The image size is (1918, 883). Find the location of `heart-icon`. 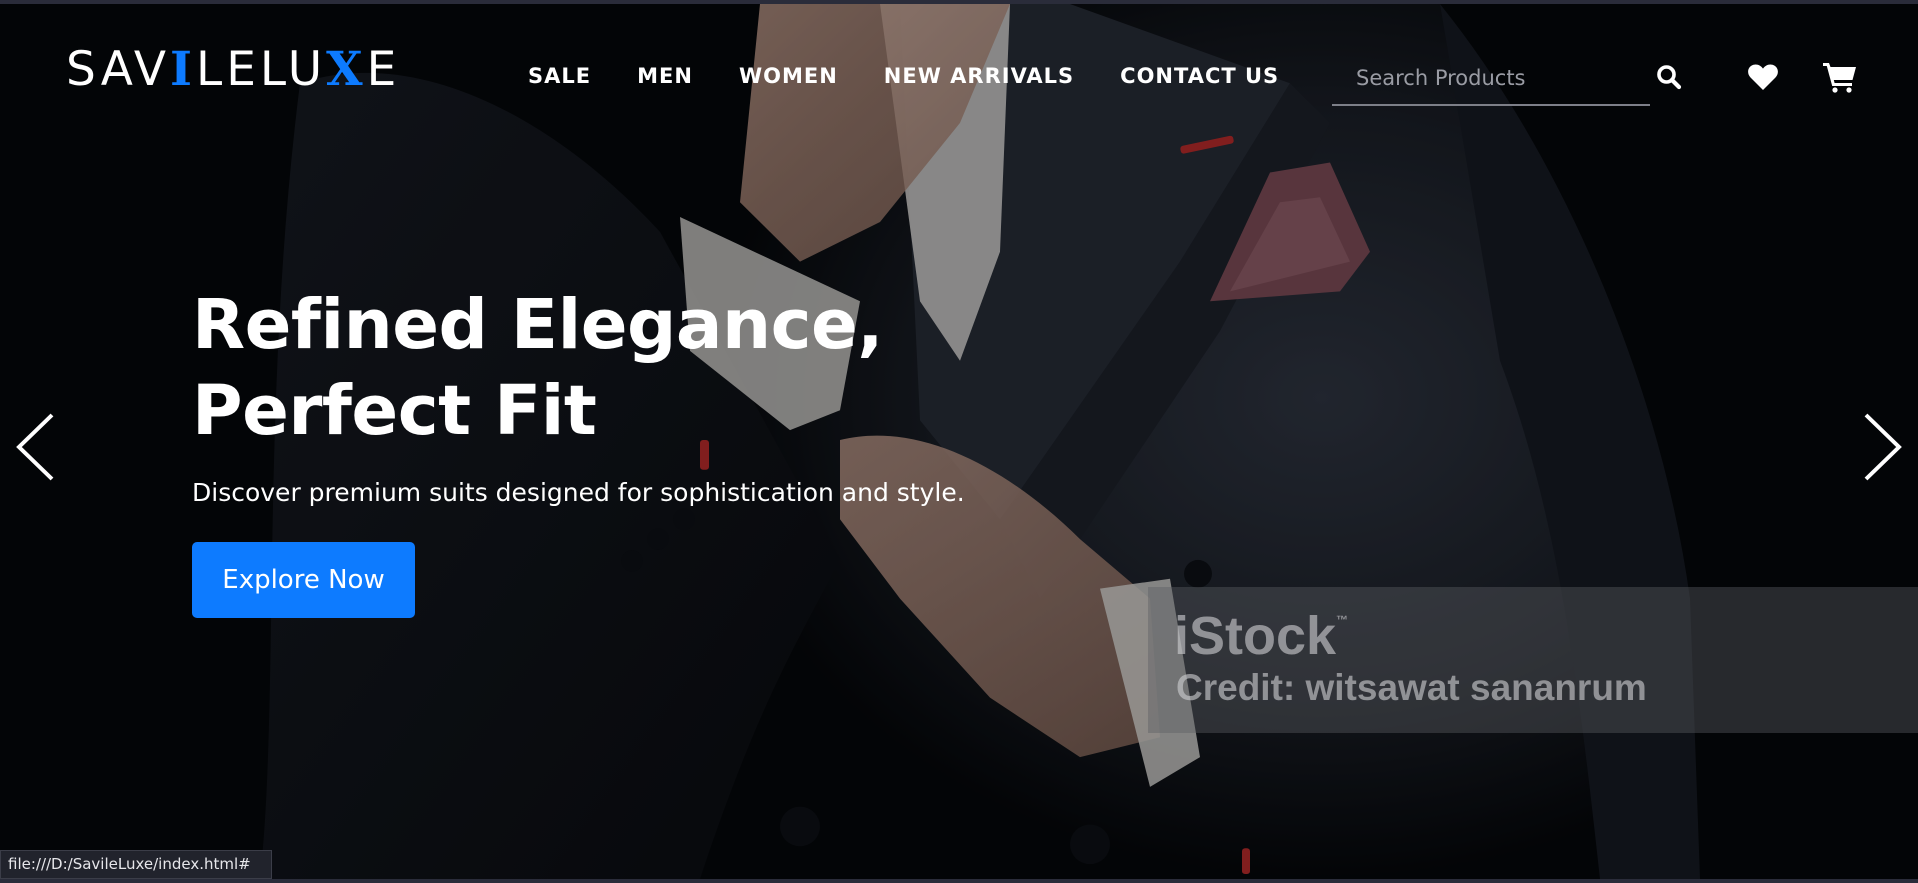

heart-icon is located at coordinates (1763, 77).